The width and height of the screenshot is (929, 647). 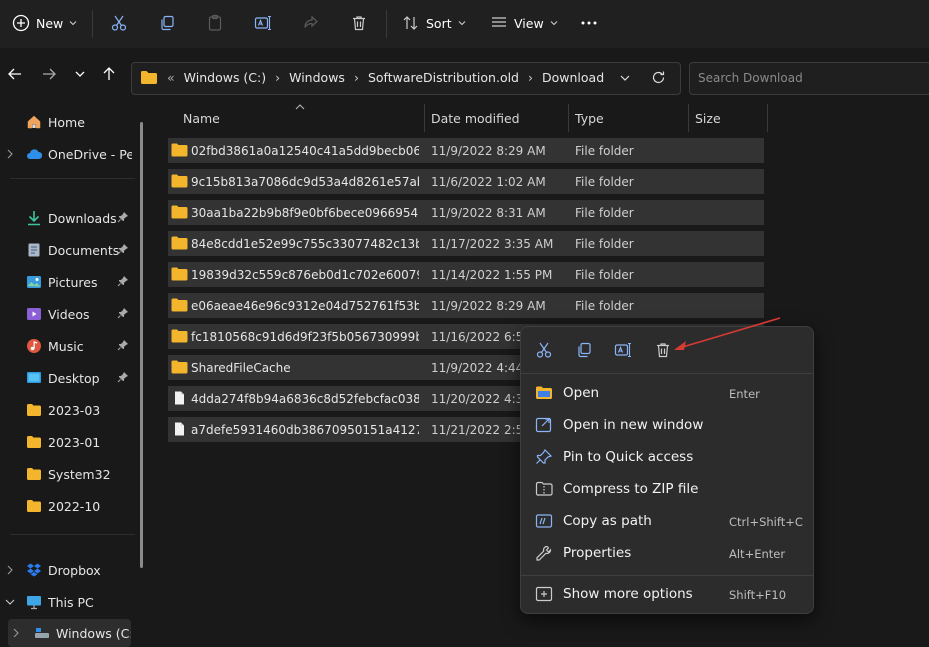 What do you see at coordinates (67, 442) in the screenshot?
I see `sidebar-item-2023-01: 2023-01` at bounding box center [67, 442].